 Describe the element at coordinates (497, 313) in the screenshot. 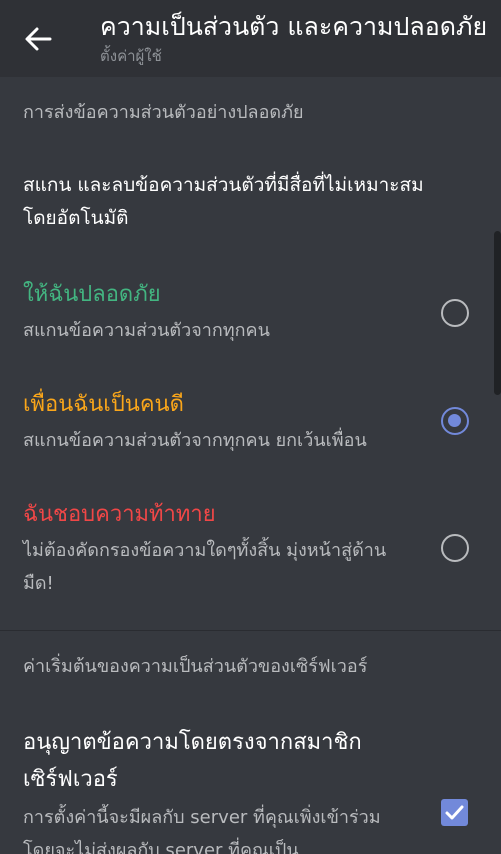

I see `scrollbar` at that location.